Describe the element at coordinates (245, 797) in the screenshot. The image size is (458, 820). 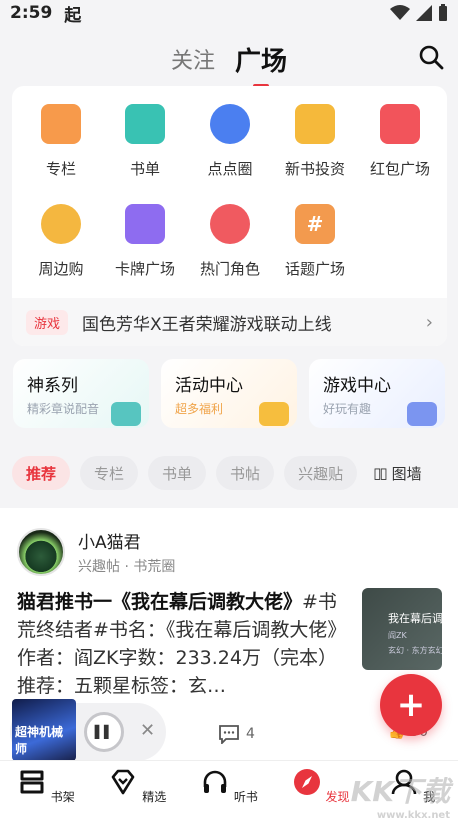
I see `nav-label: 听书` at that location.